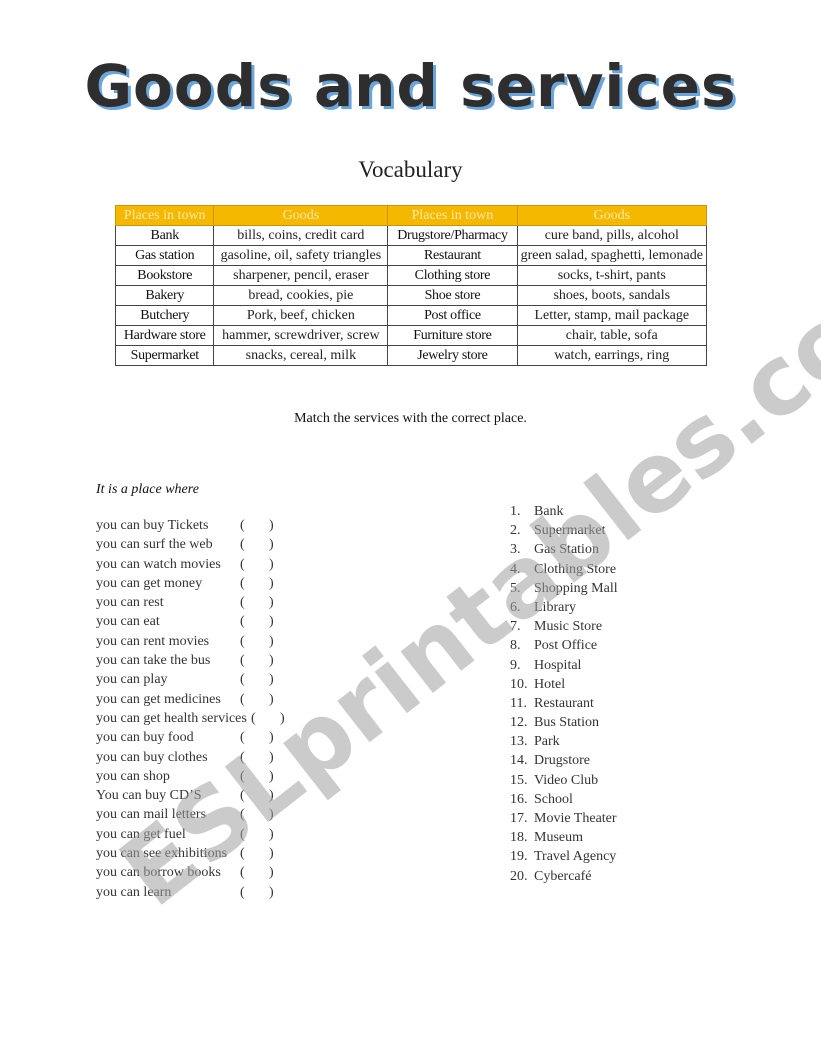 The width and height of the screenshot is (821, 1062). What do you see at coordinates (158, 564) in the screenshot?
I see `service-text: you can watch movies` at bounding box center [158, 564].